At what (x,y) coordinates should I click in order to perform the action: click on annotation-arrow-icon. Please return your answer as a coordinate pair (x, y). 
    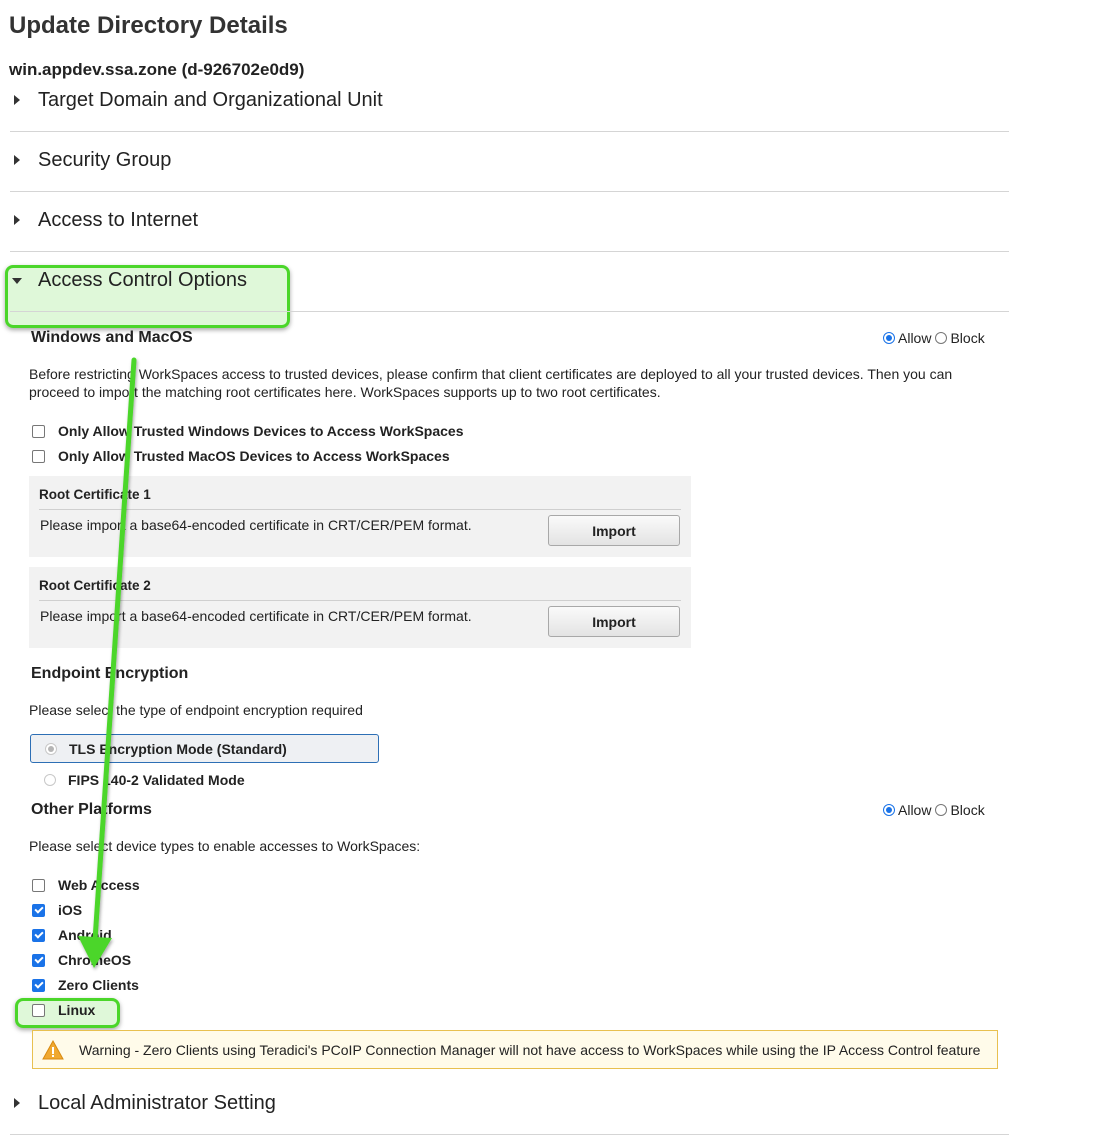
    Looking at the image, I should click on (107, 662).